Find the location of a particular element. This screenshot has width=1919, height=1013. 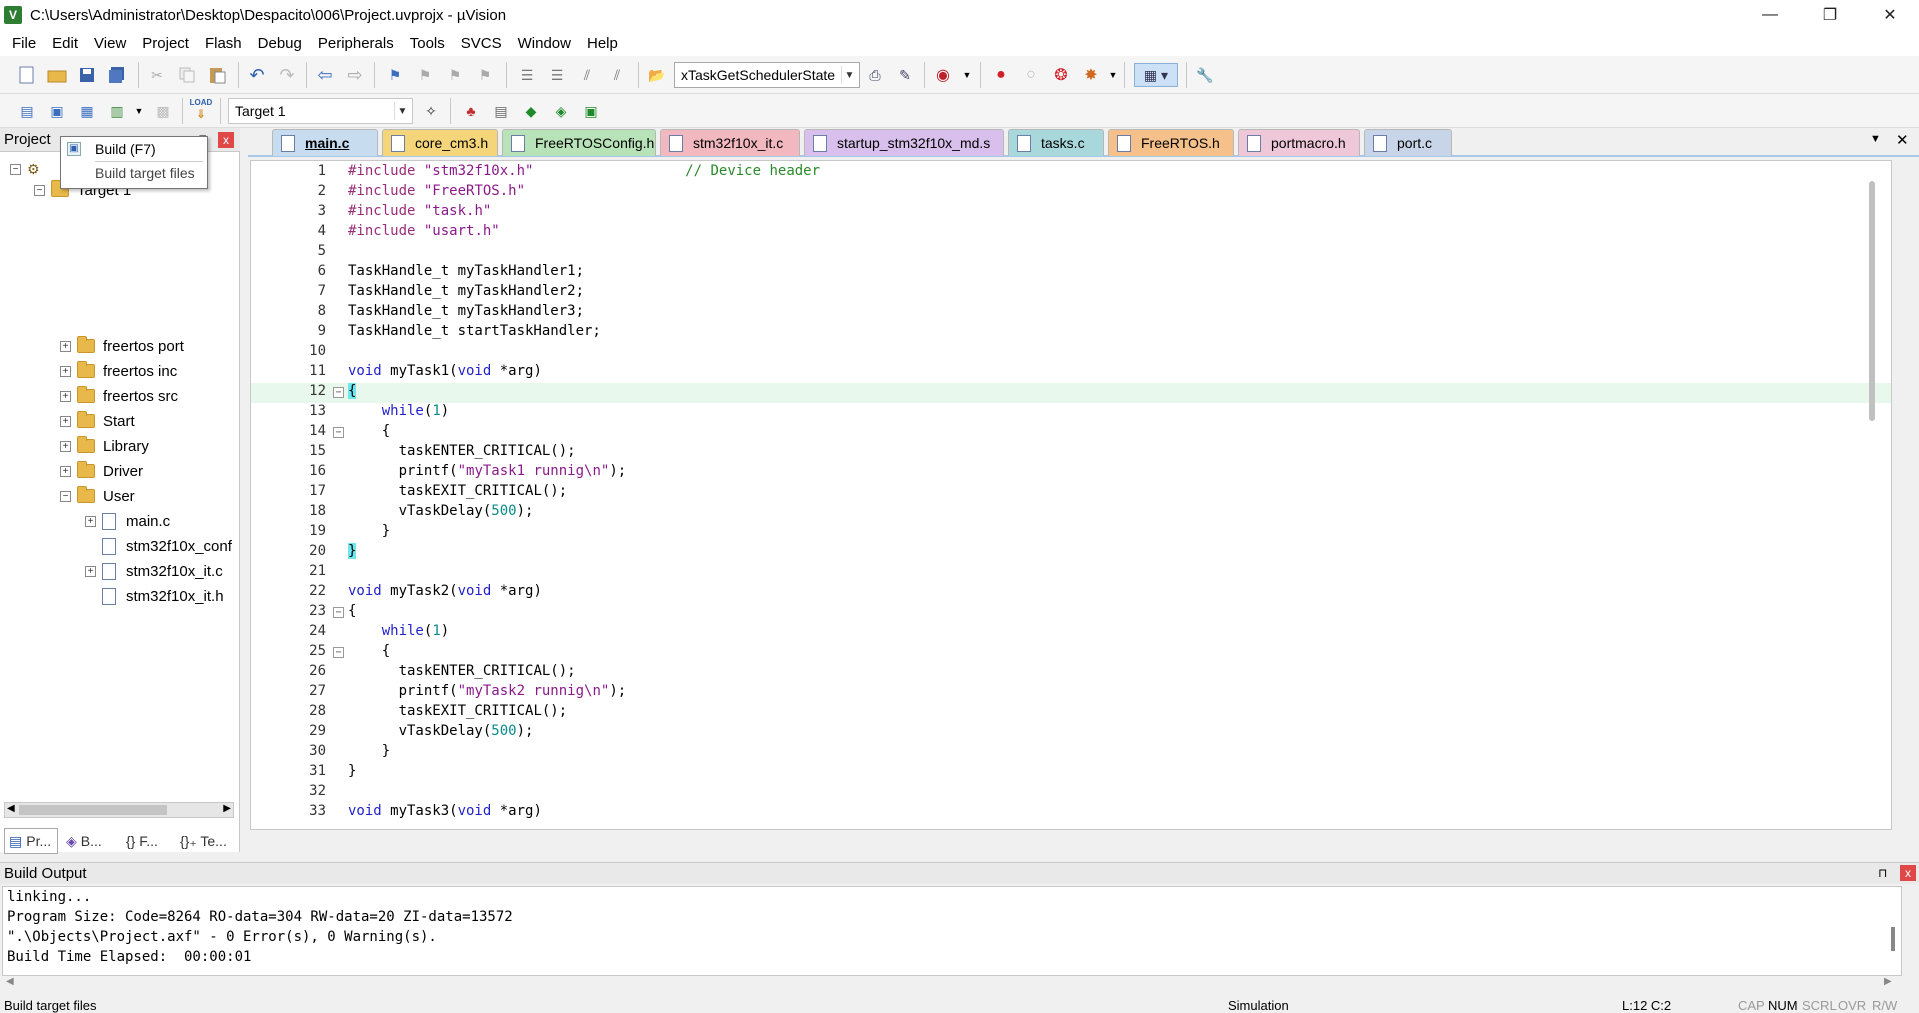

cut-icon: ✂ is located at coordinates (157, 75).